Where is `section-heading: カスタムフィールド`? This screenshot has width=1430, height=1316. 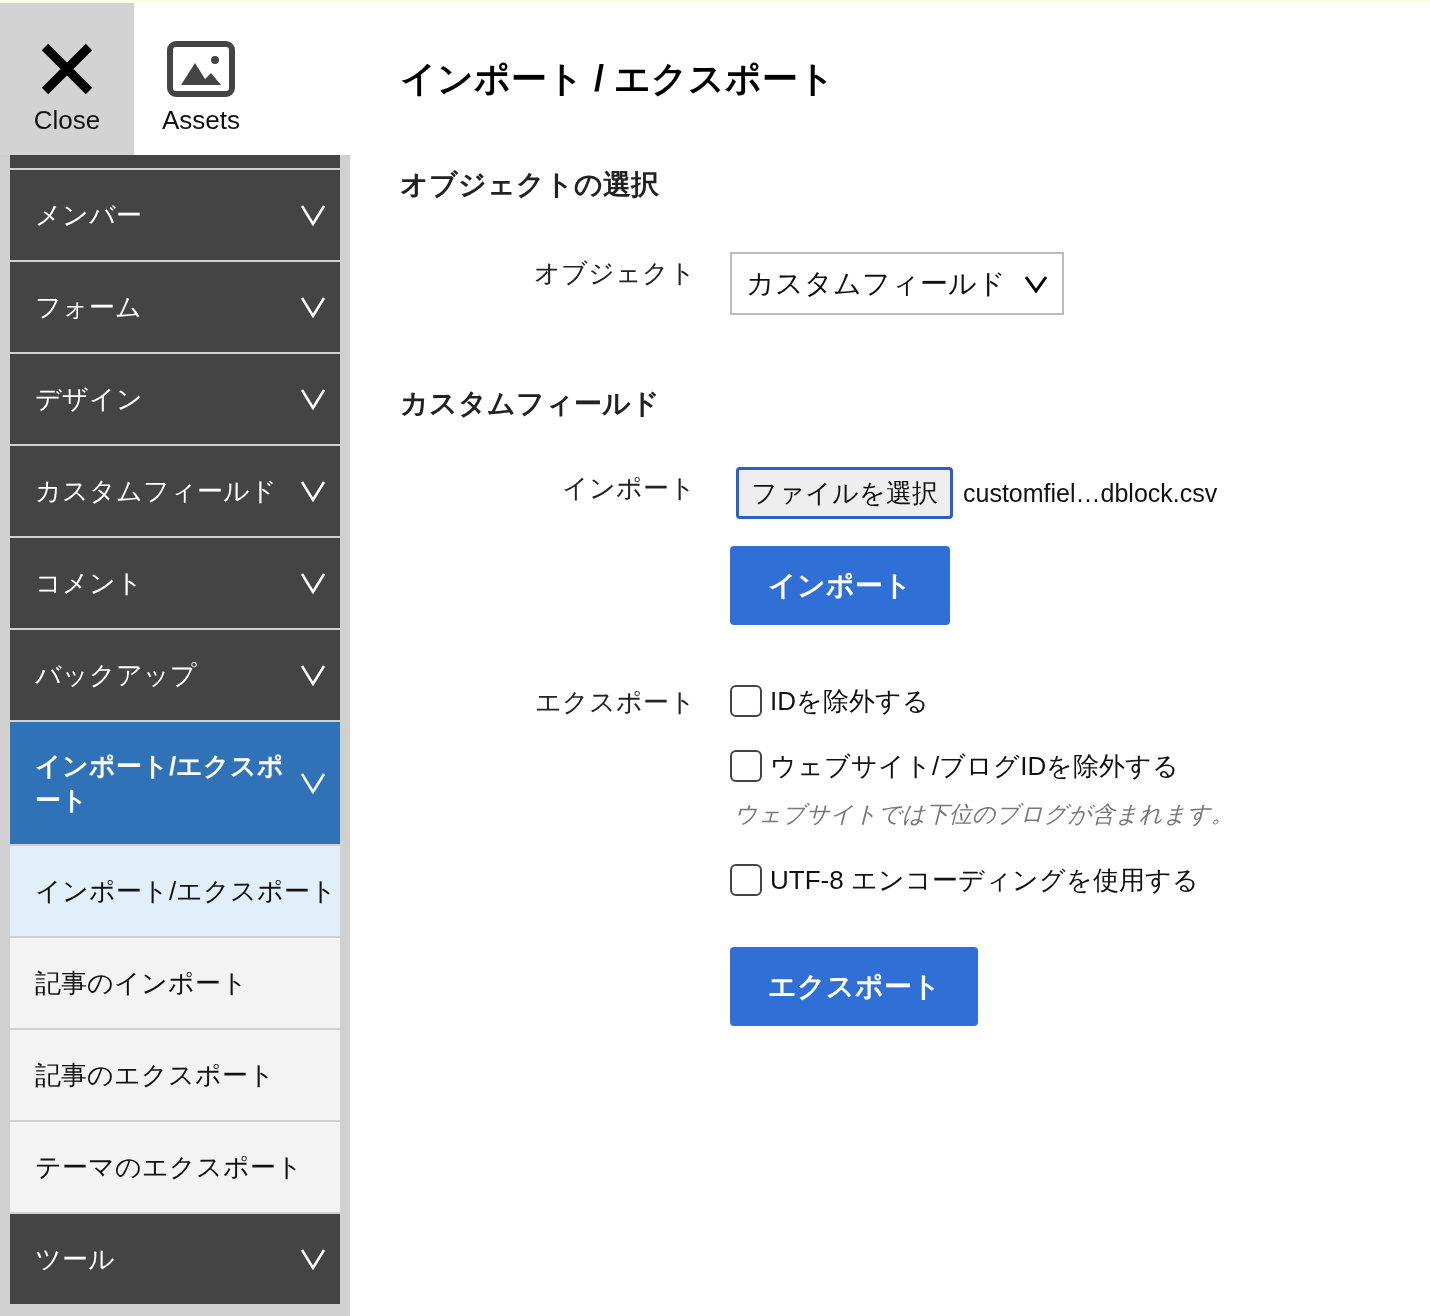
section-heading: カスタムフィールド is located at coordinates (530, 404).